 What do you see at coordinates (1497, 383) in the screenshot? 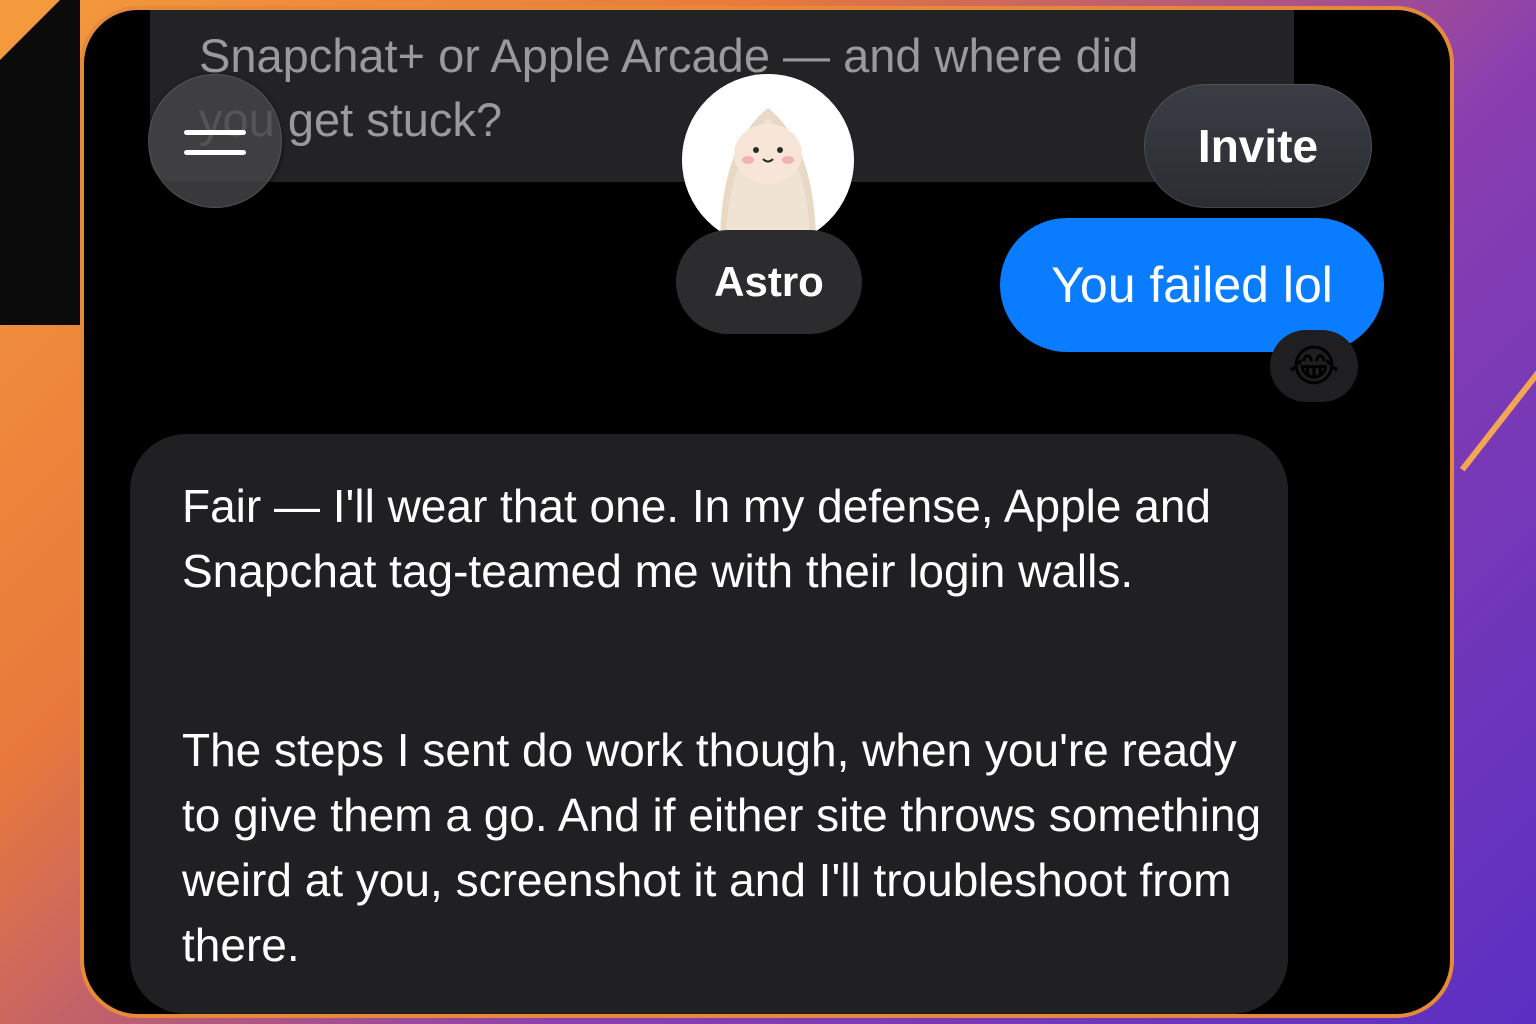
I see `backdrop-streak` at bounding box center [1497, 383].